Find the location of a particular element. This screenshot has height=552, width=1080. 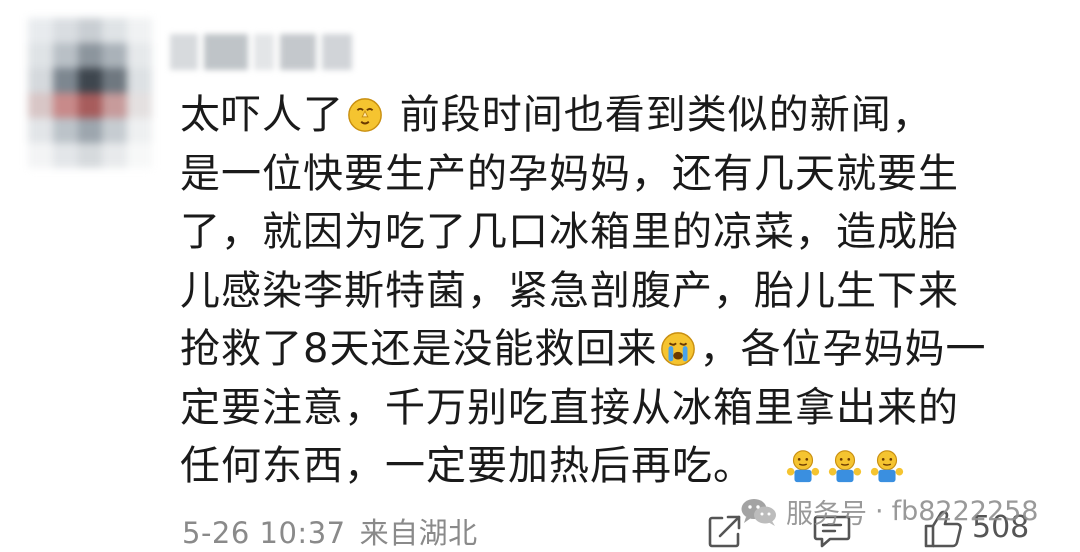

comment-line-2: 是一位快要生产的孕妈妈，还有几天就要生 is located at coordinates (569, 173).